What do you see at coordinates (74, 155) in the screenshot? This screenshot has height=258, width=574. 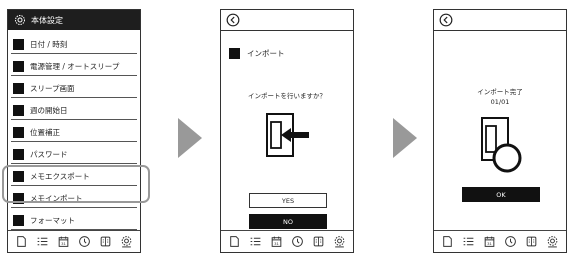 I see `menu-item-password: パスワード` at bounding box center [74, 155].